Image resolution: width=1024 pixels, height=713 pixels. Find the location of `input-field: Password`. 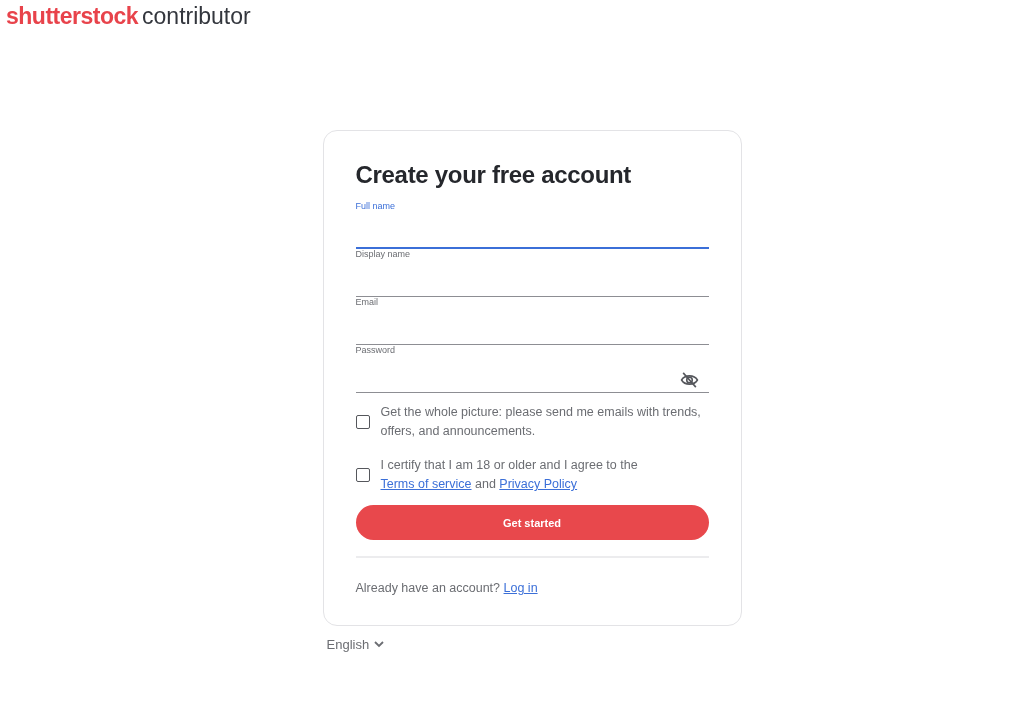

input-field: Password is located at coordinates (532, 369).